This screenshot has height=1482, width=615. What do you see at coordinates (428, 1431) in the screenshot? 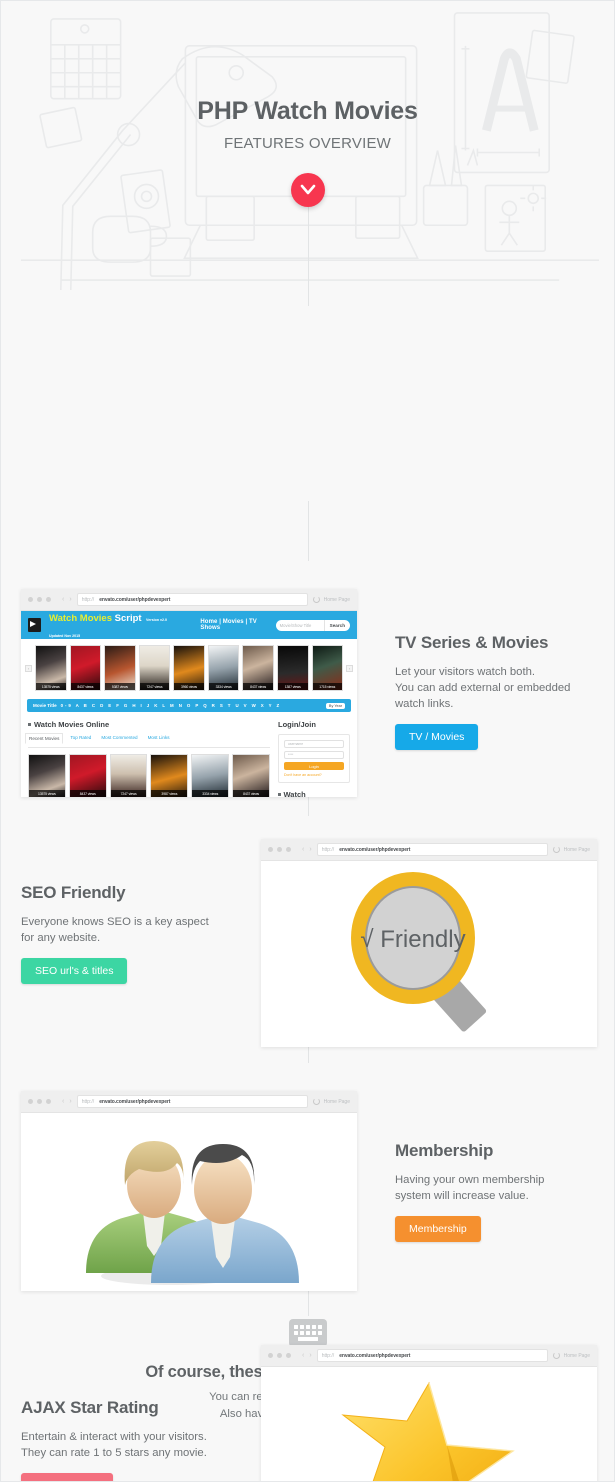
I see `star-icon` at bounding box center [428, 1431].